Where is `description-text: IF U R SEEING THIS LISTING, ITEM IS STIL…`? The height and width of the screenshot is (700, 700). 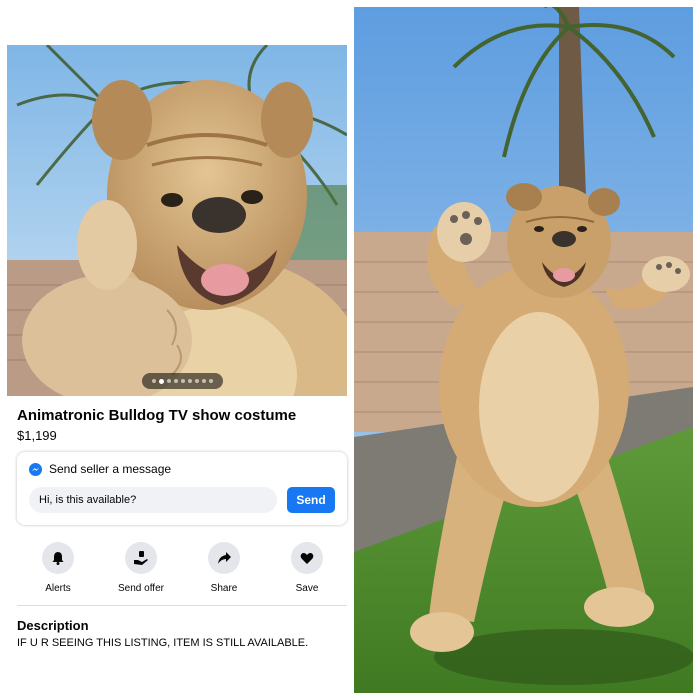
description-text: IF U R SEEING THIS LISTING, ITEM IS STIL… is located at coordinates (163, 643).